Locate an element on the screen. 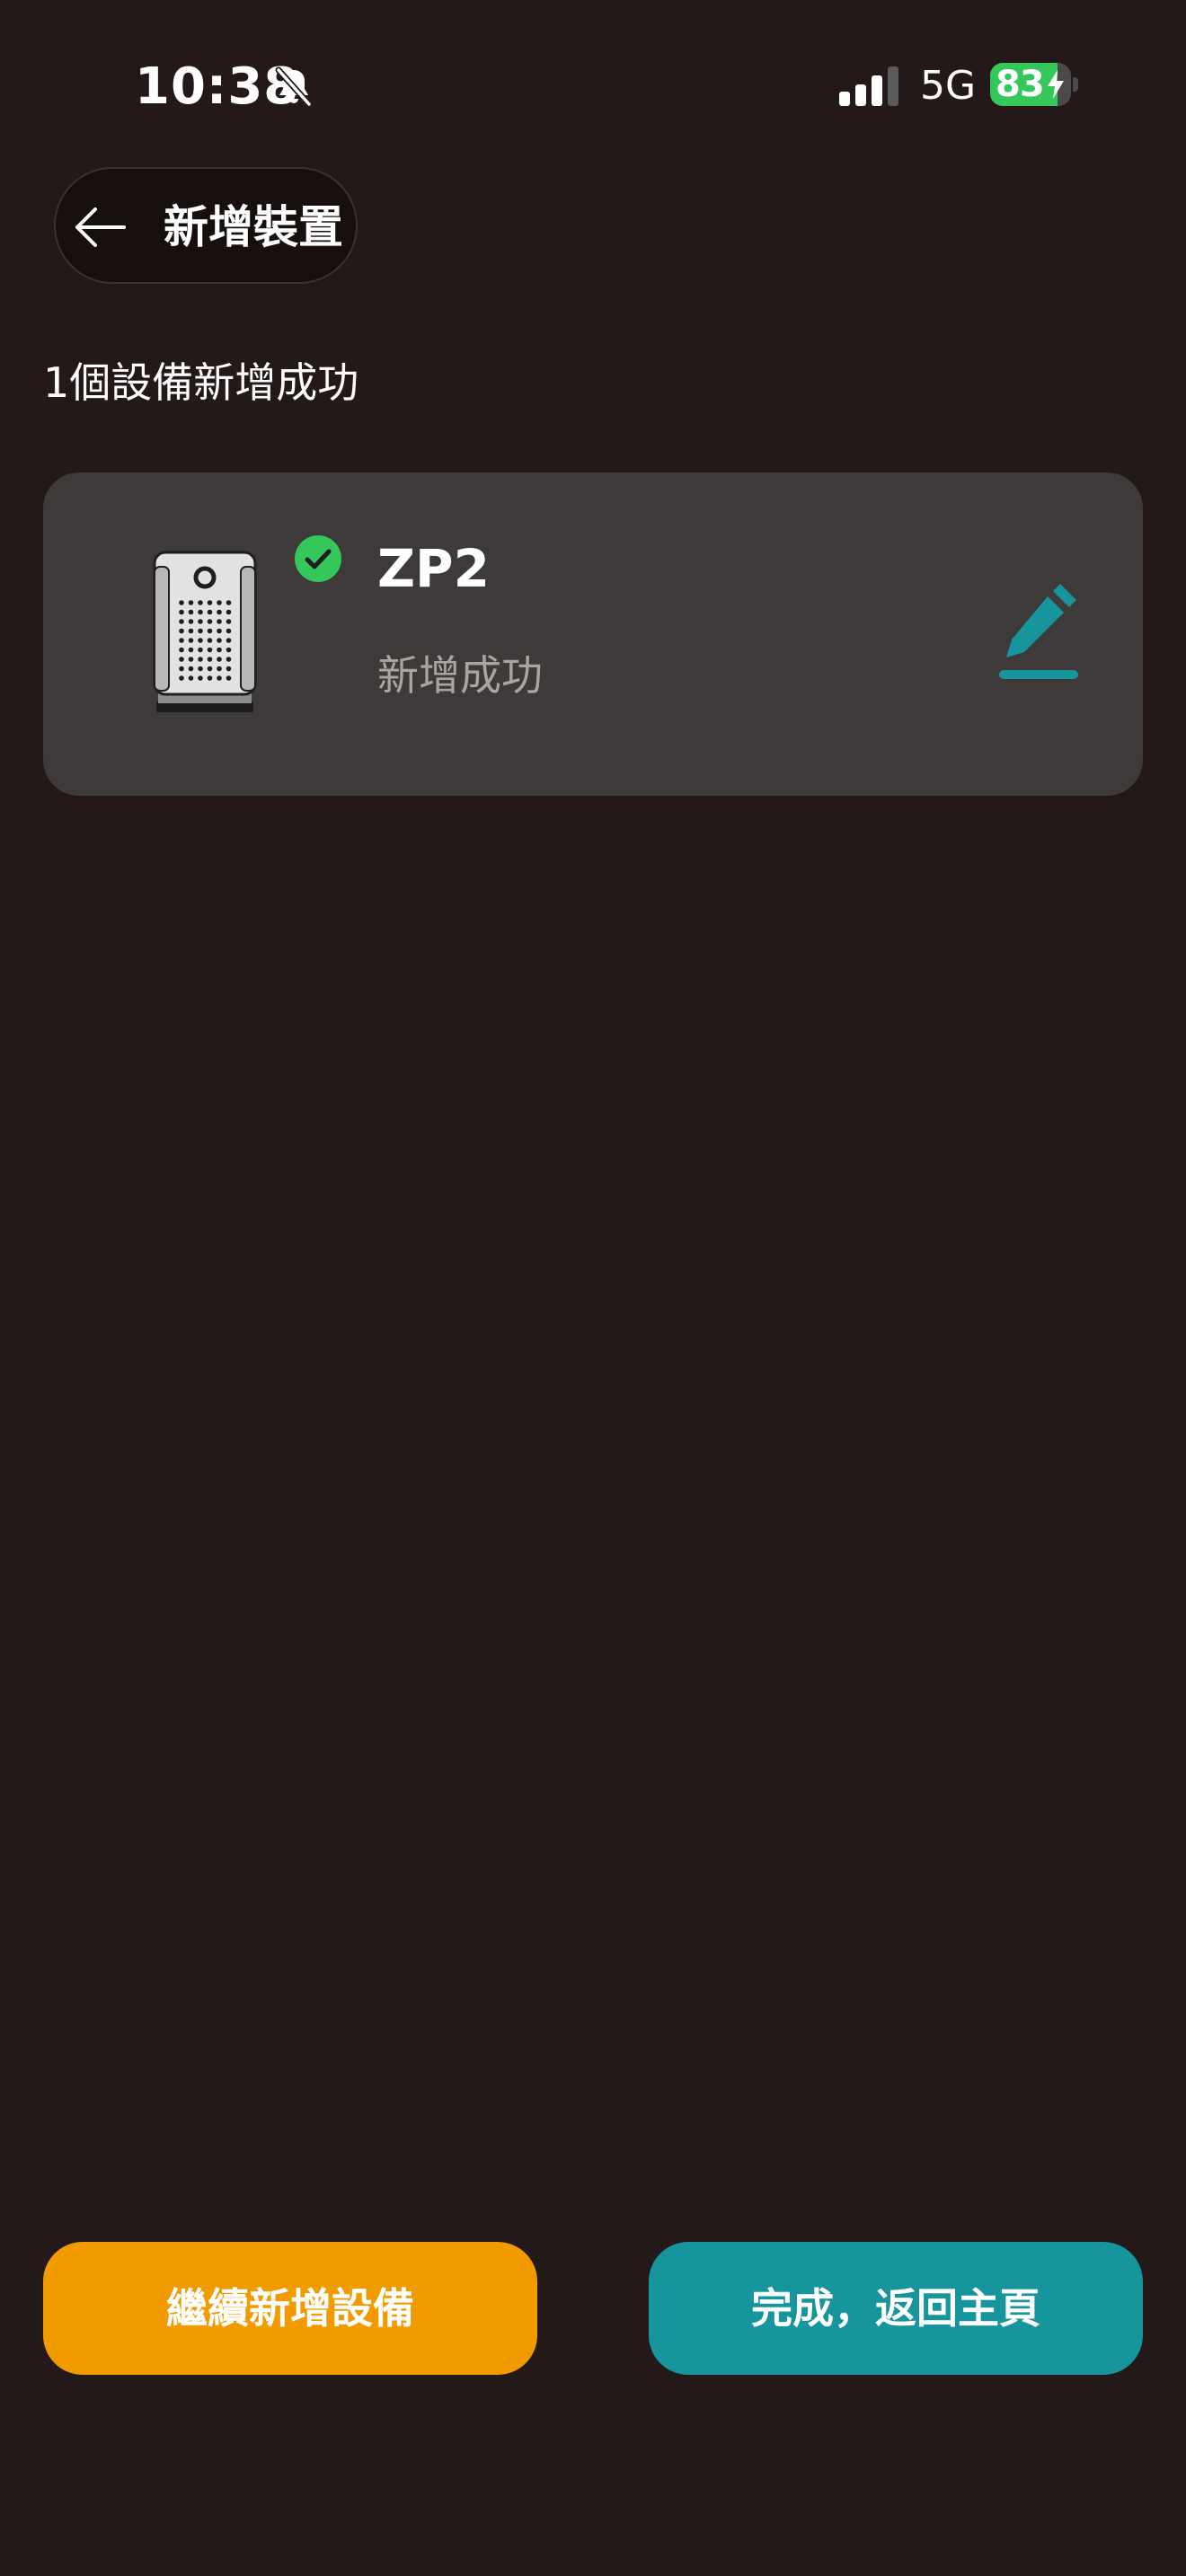 Image resolution: width=1186 pixels, height=2576 pixels. status-bar: 10:38 5G 83 is located at coordinates (593, 85).